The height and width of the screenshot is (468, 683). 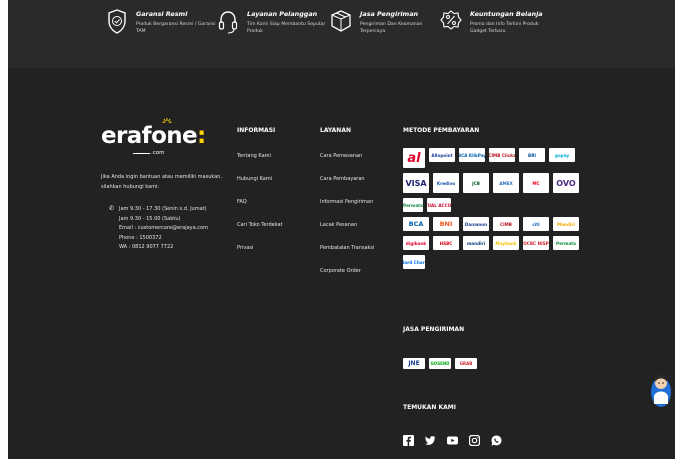 I want to click on informasi-heading: INFORMASI, so click(x=256, y=130).